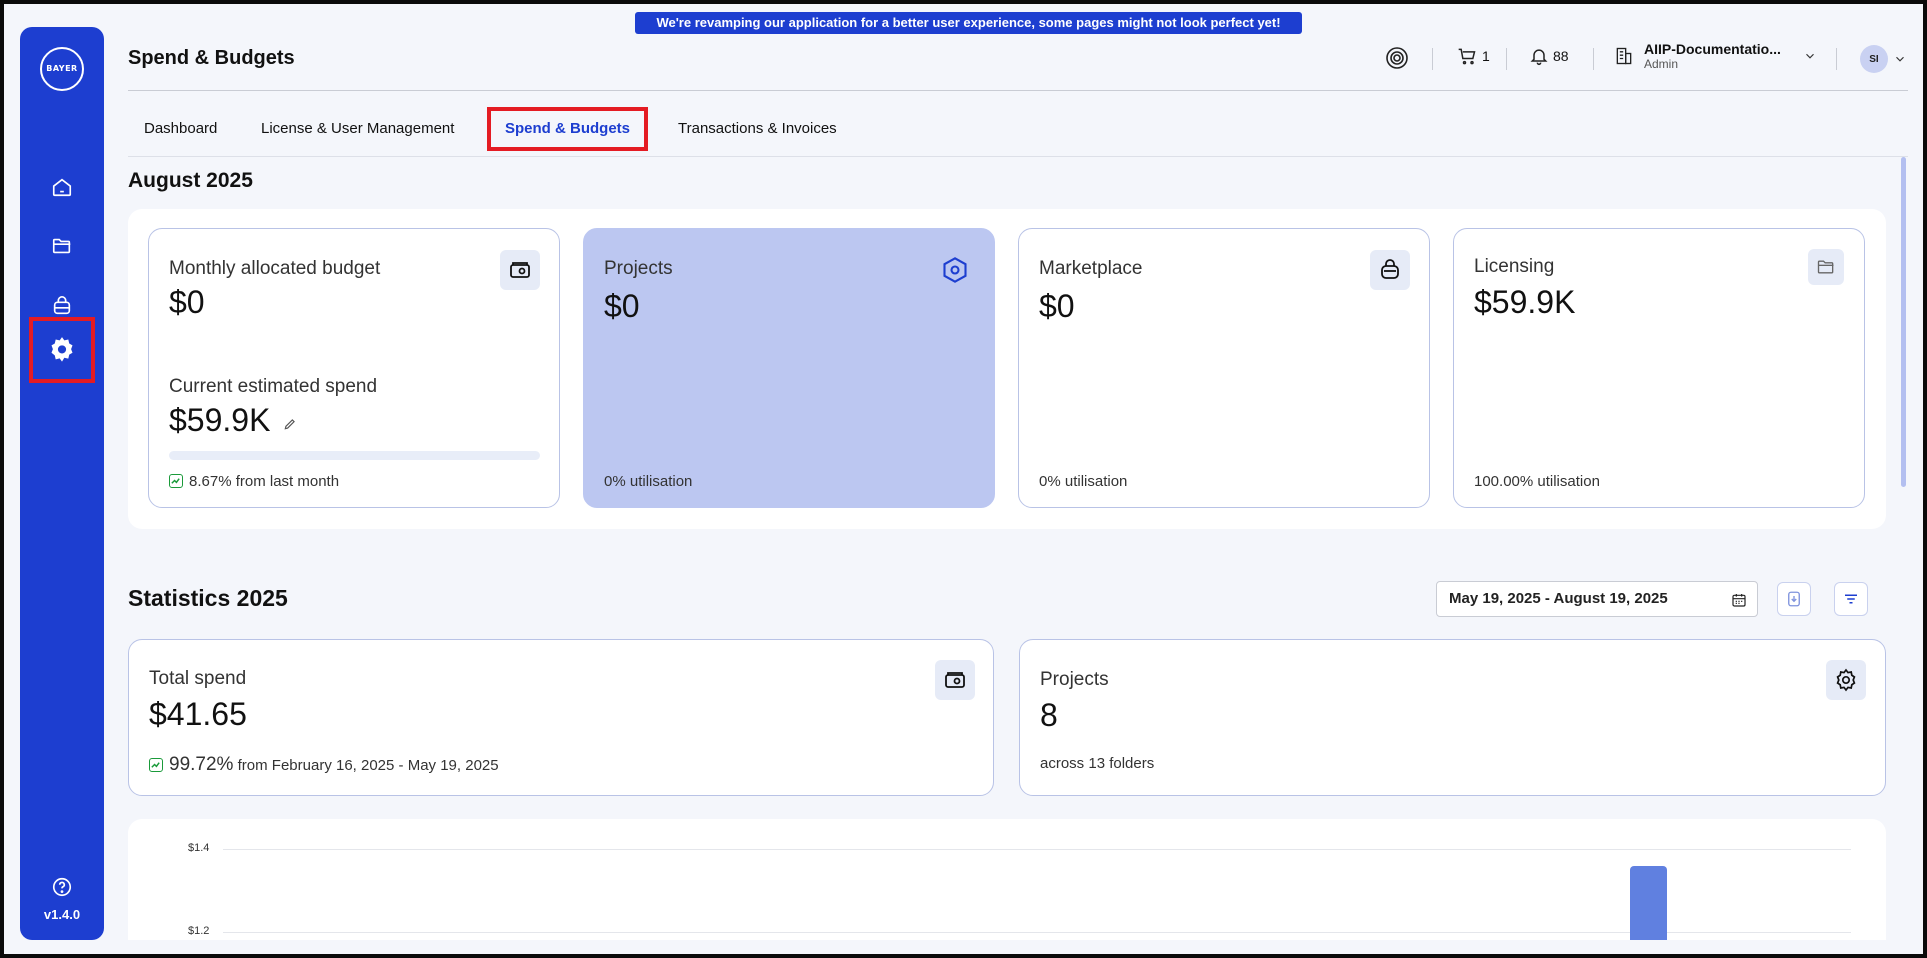 Image resolution: width=1927 pixels, height=958 pixels. I want to click on home-icon, so click(62, 187).